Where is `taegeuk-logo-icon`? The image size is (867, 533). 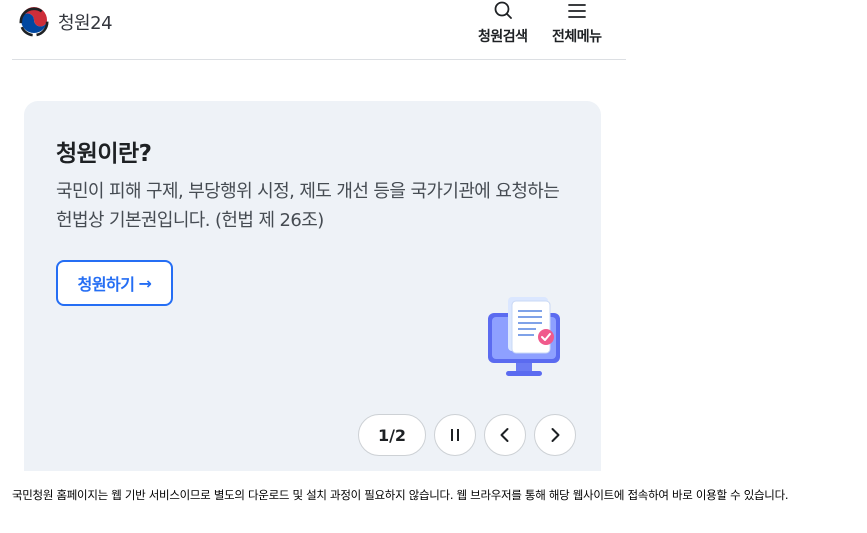
taegeuk-logo-icon is located at coordinates (34, 22).